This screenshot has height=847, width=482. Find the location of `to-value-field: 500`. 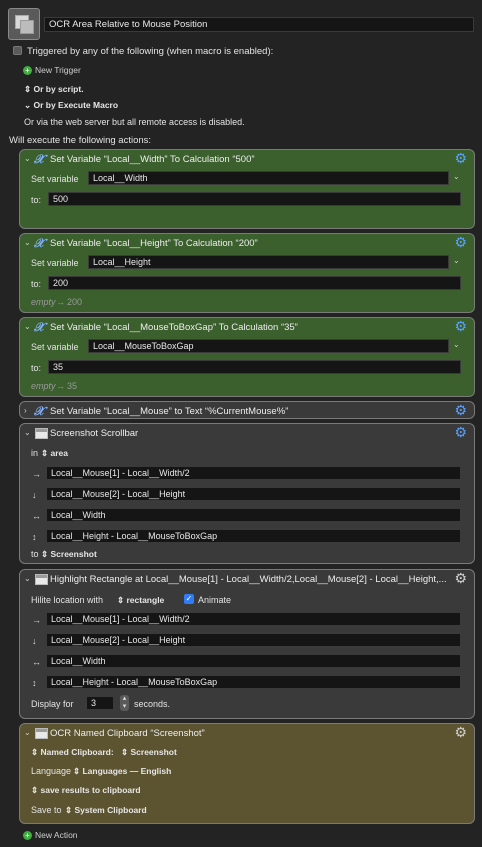

to-value-field: 500 is located at coordinates (254, 199).